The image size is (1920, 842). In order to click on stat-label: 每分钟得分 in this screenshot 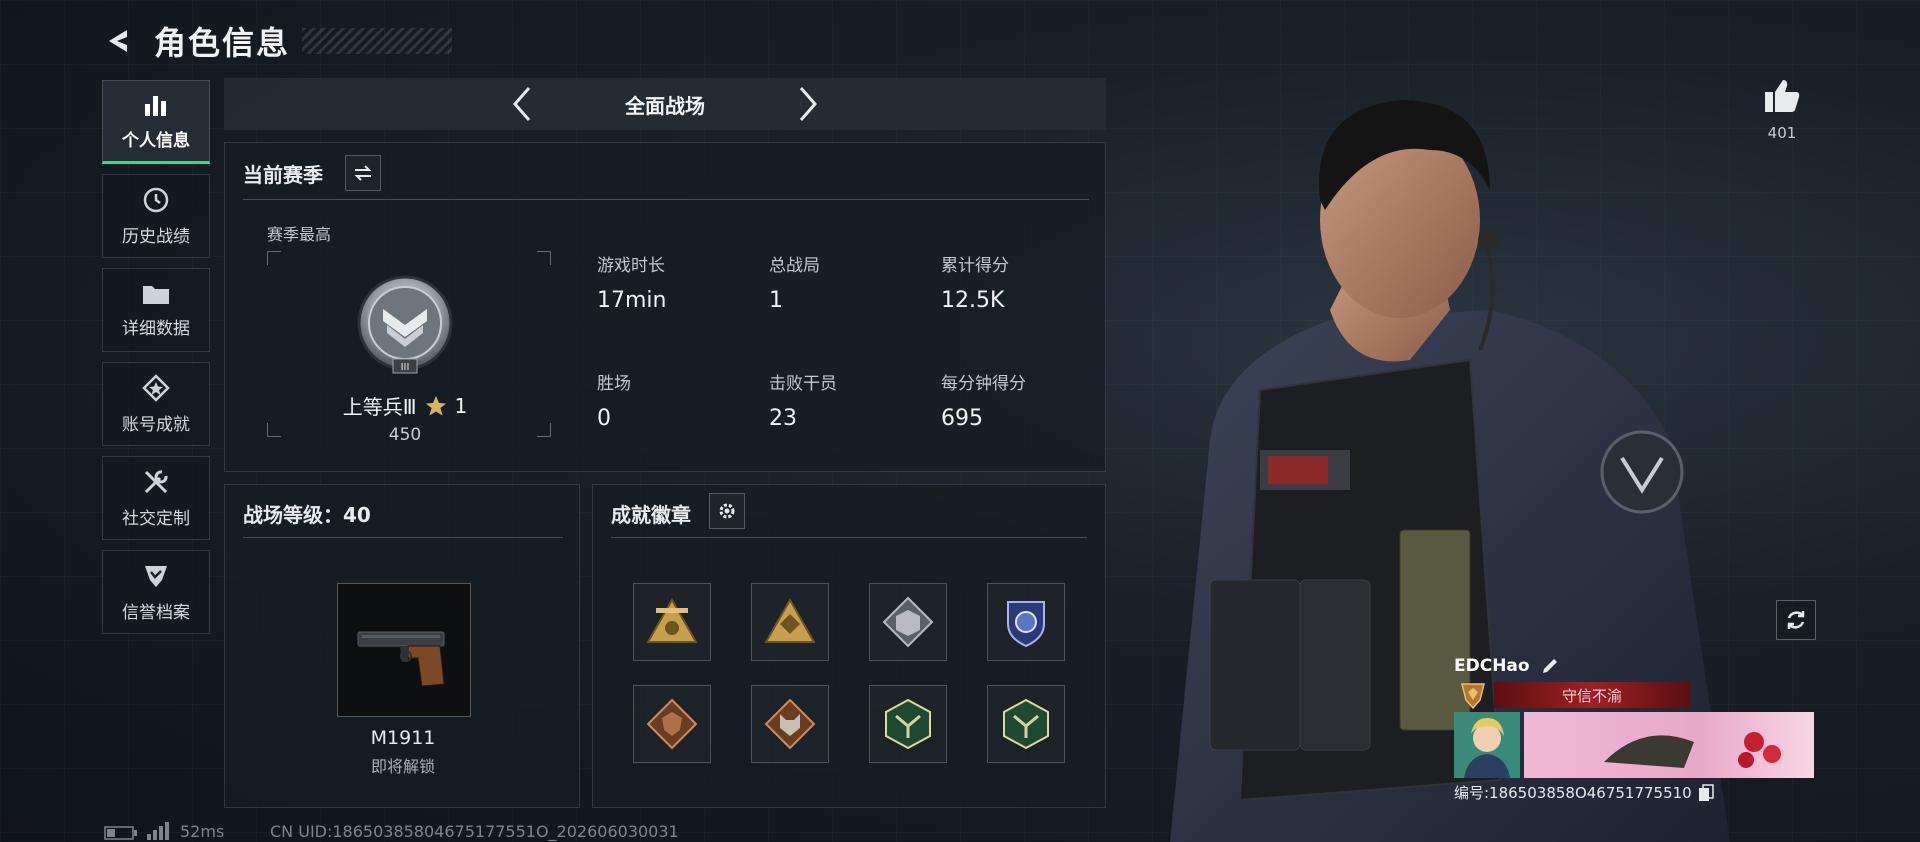, I will do `click(983, 384)`.